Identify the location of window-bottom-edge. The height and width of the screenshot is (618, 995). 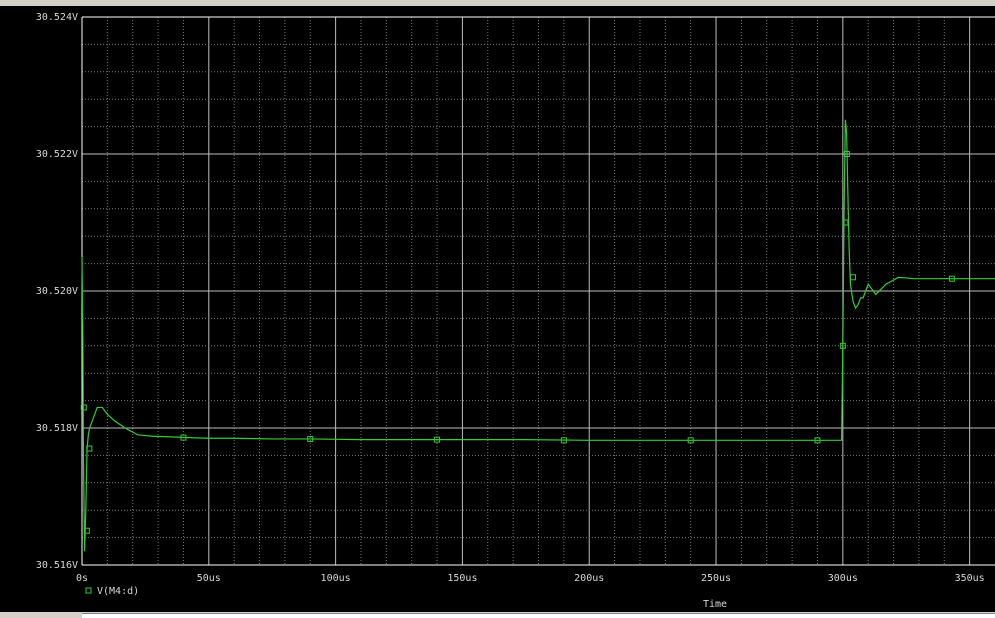
(497, 615).